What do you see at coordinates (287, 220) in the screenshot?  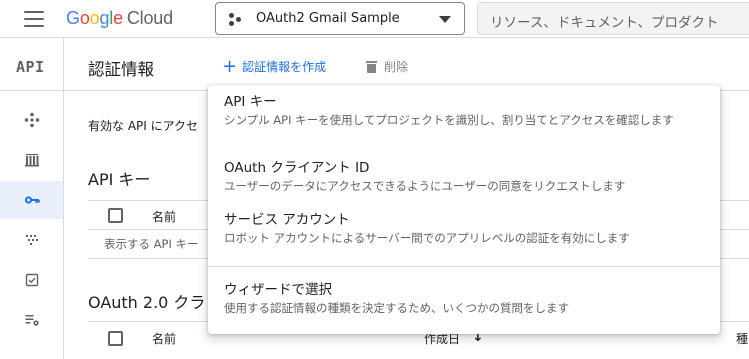 I see `menu-item-title: サービス アカウント` at bounding box center [287, 220].